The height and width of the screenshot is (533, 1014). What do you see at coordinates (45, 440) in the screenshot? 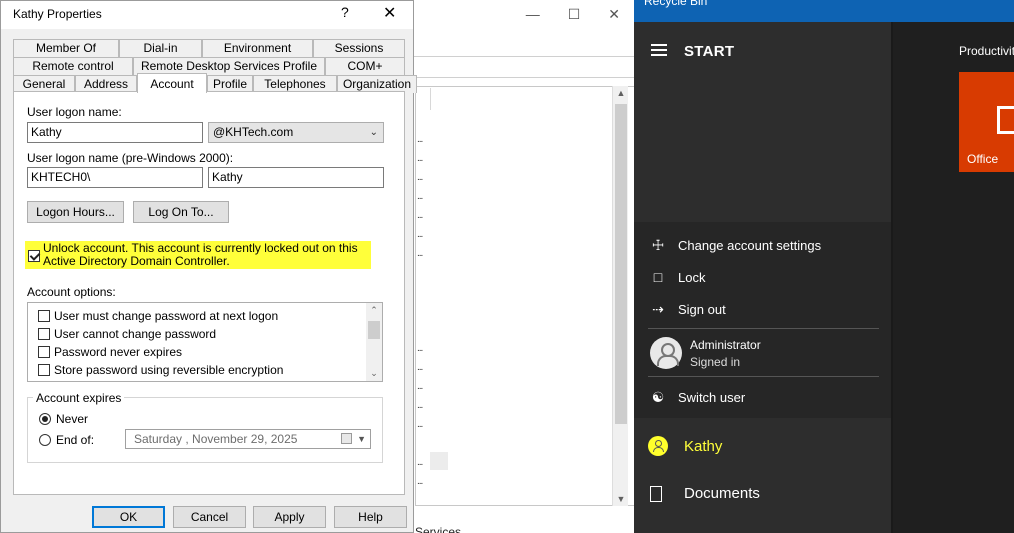
I see `end-of-radio` at bounding box center [45, 440].